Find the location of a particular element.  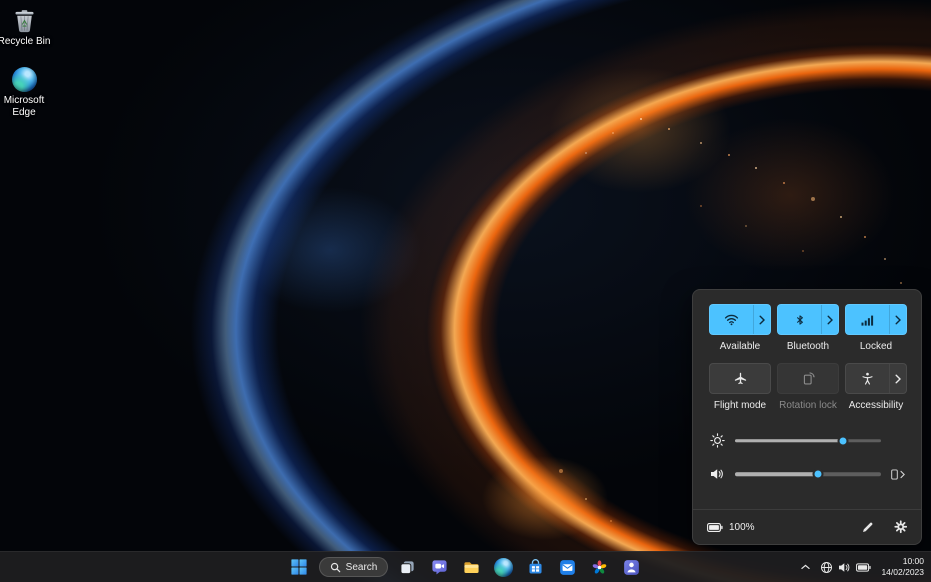

volume-tray-icon is located at coordinates (844, 567).